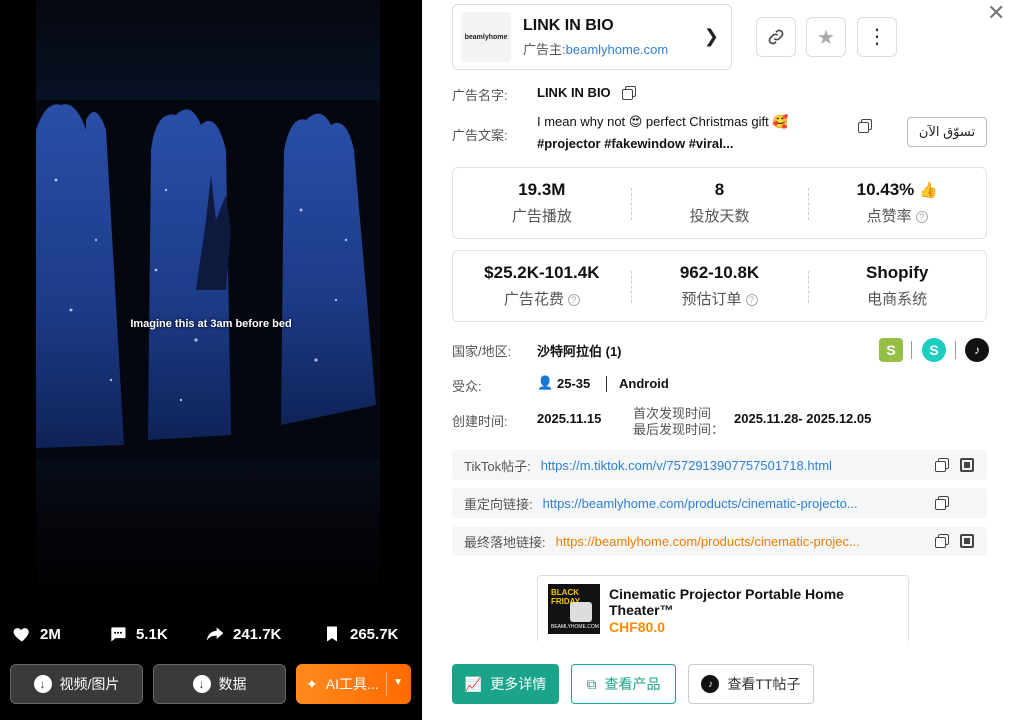 Image resolution: width=1011 pixels, height=720 pixels. I want to click on metric-orders: 962-10.8K 预估订单?, so click(719, 286).